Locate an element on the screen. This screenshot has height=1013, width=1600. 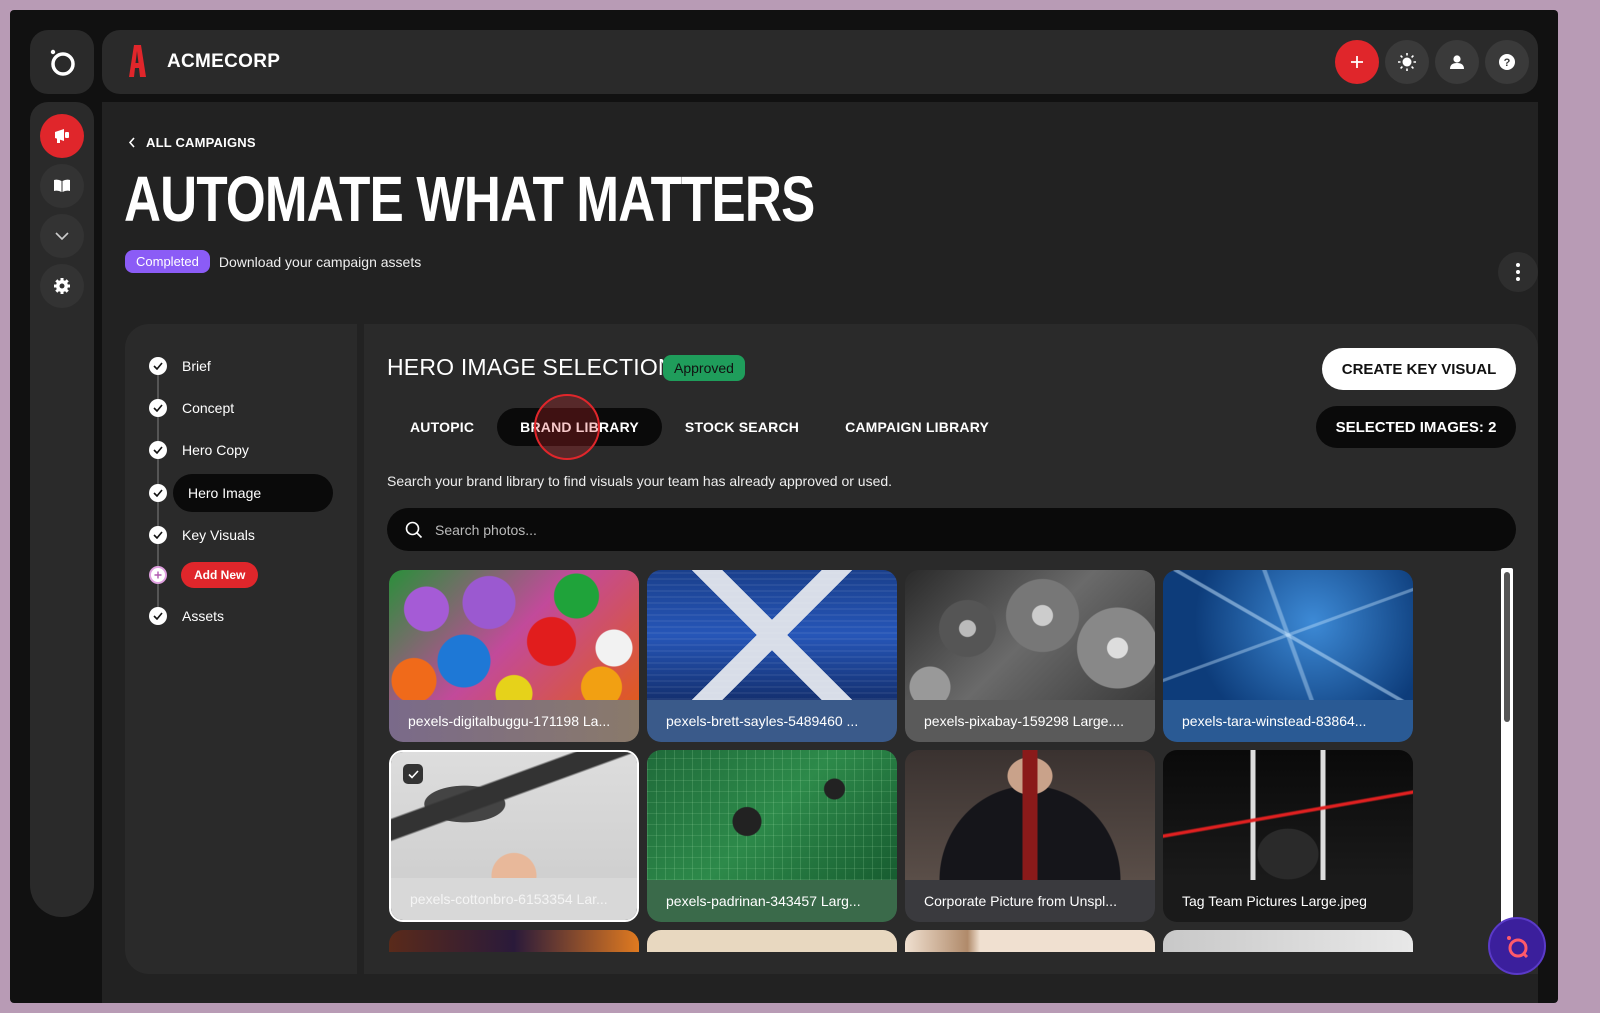
step-brief: Brief is located at coordinates (245, 366).